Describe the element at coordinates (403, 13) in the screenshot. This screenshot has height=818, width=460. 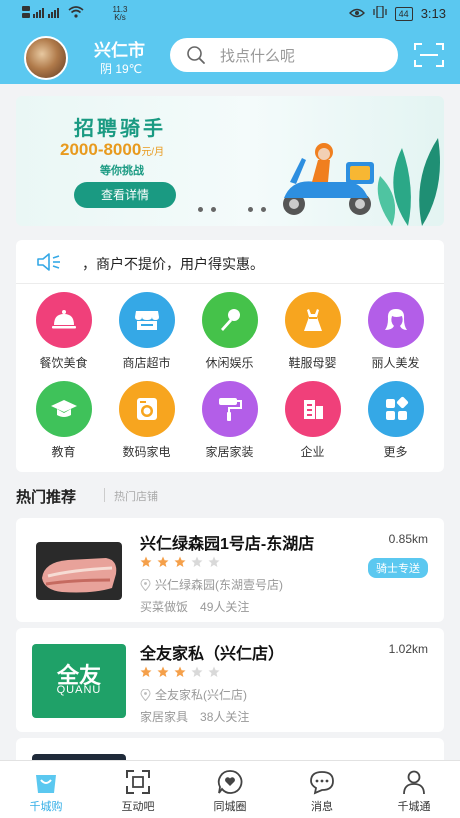
I see `battery-icon: 44` at that location.